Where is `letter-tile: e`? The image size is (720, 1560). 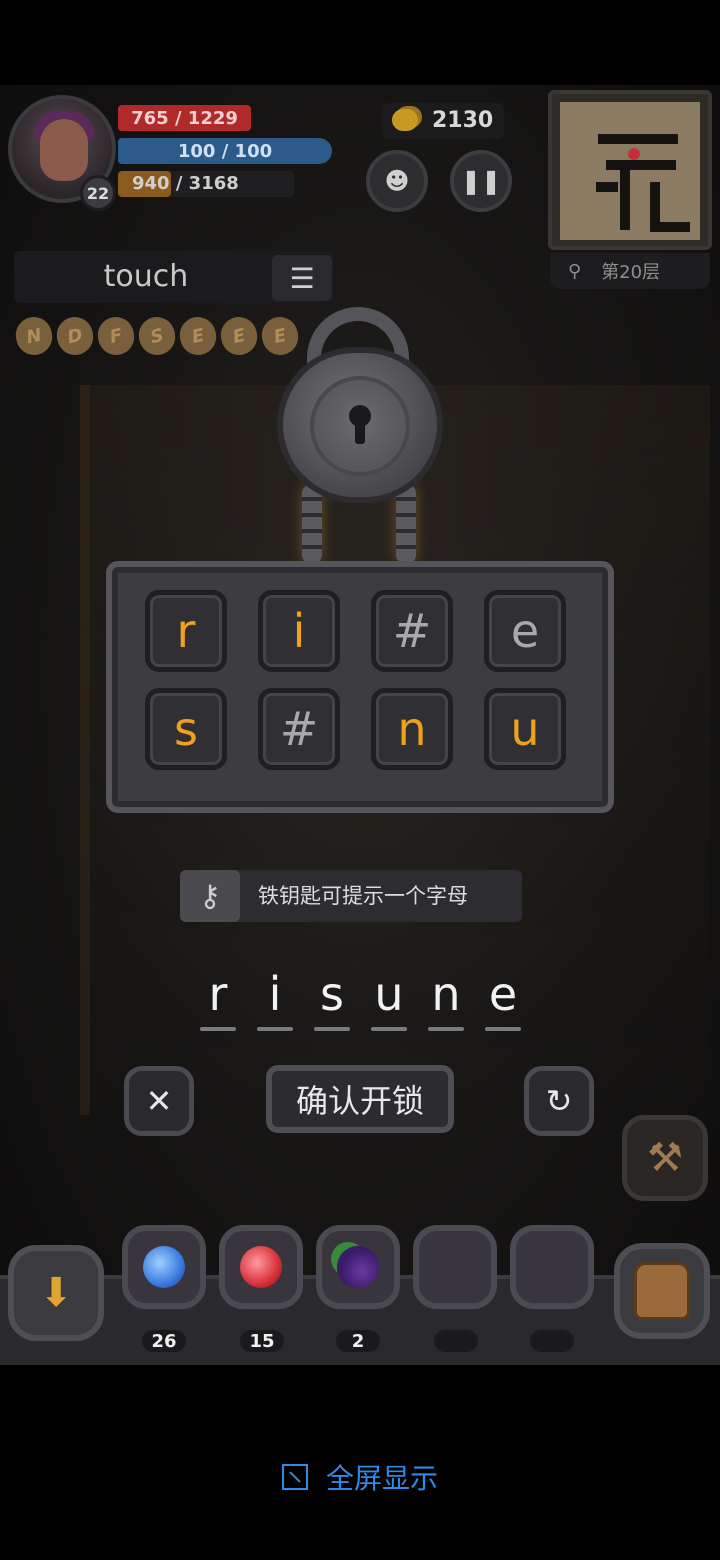 letter-tile: e is located at coordinates (525, 631).